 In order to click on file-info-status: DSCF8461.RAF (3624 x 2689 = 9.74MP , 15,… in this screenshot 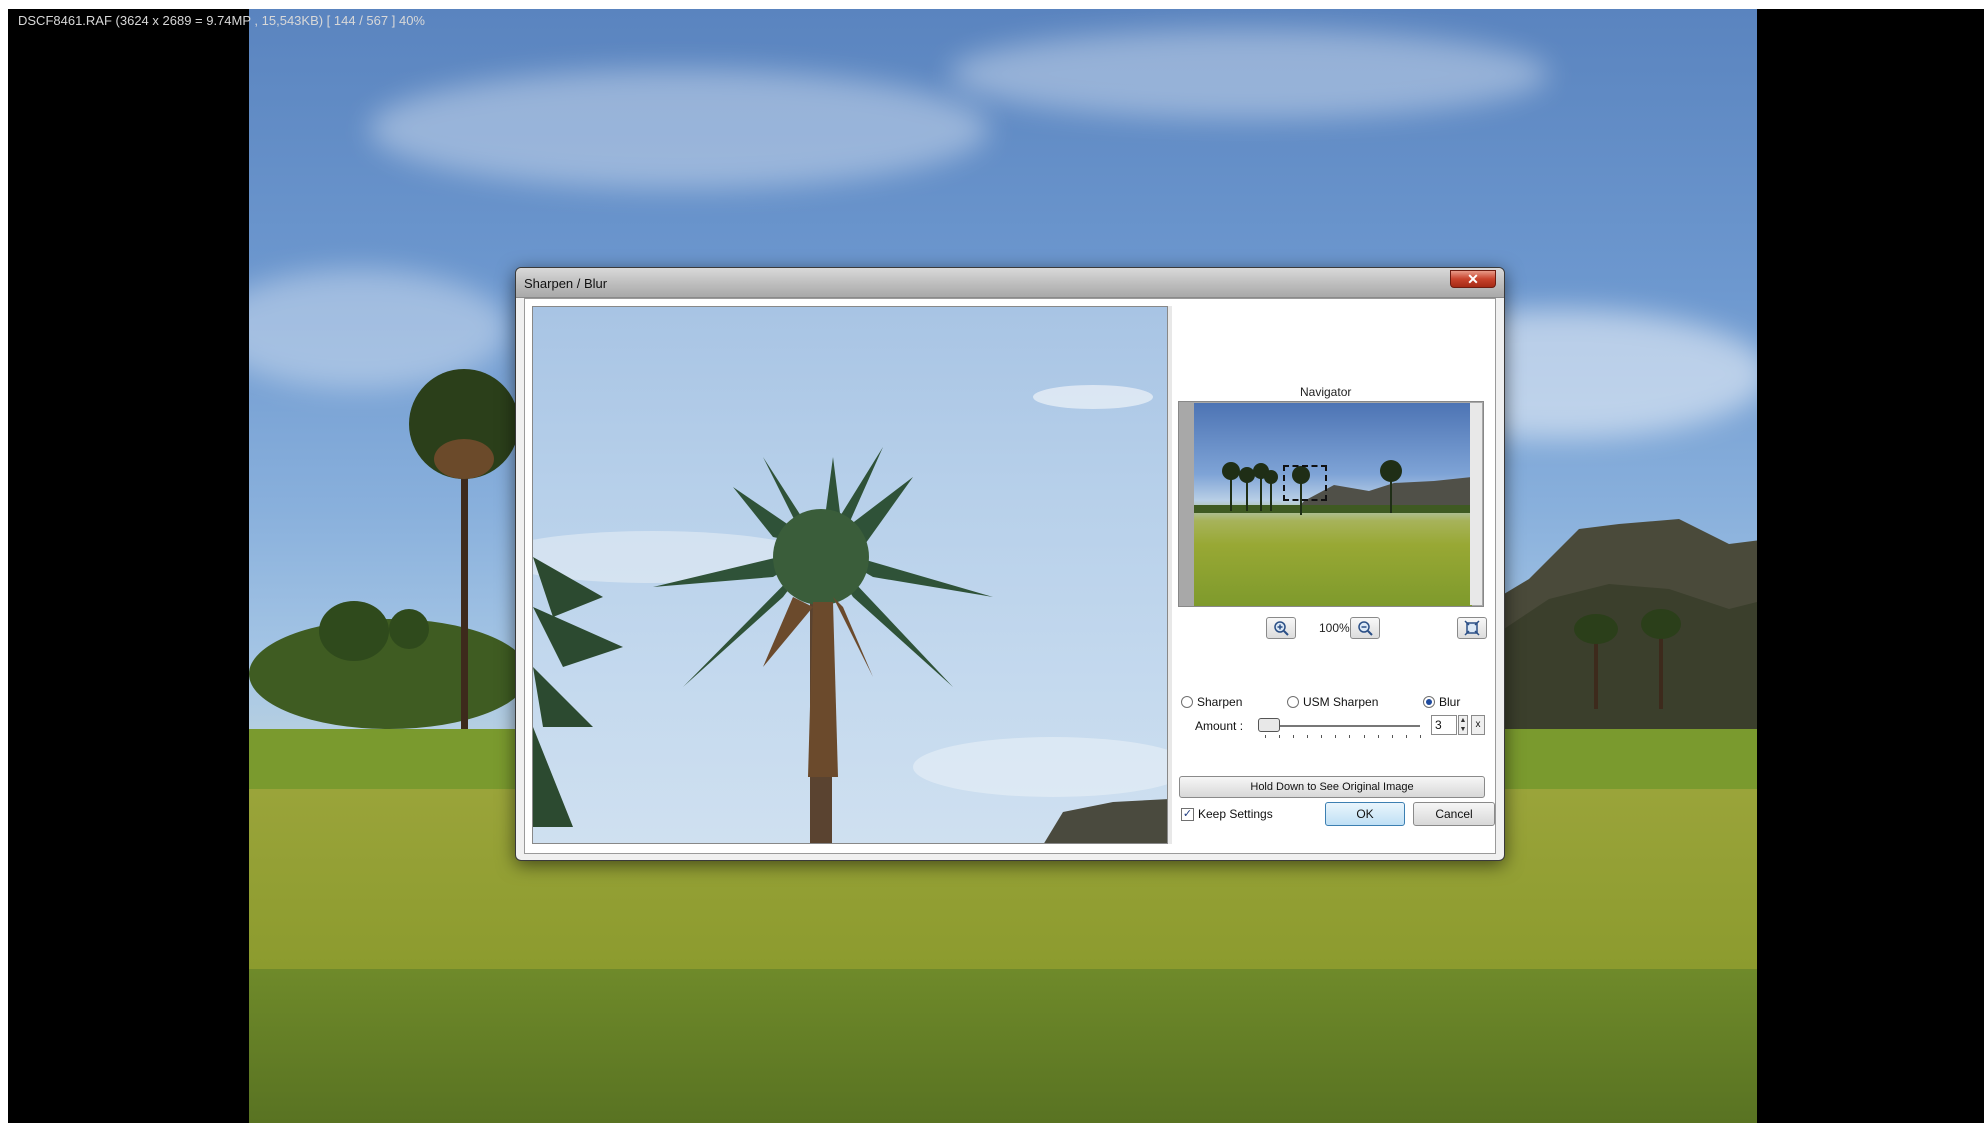, I will do `click(221, 20)`.